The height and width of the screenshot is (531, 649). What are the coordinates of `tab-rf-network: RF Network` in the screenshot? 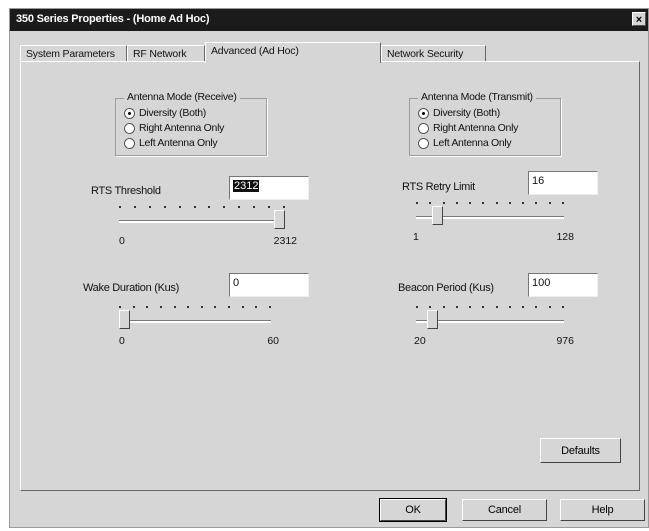 It's located at (166, 53).